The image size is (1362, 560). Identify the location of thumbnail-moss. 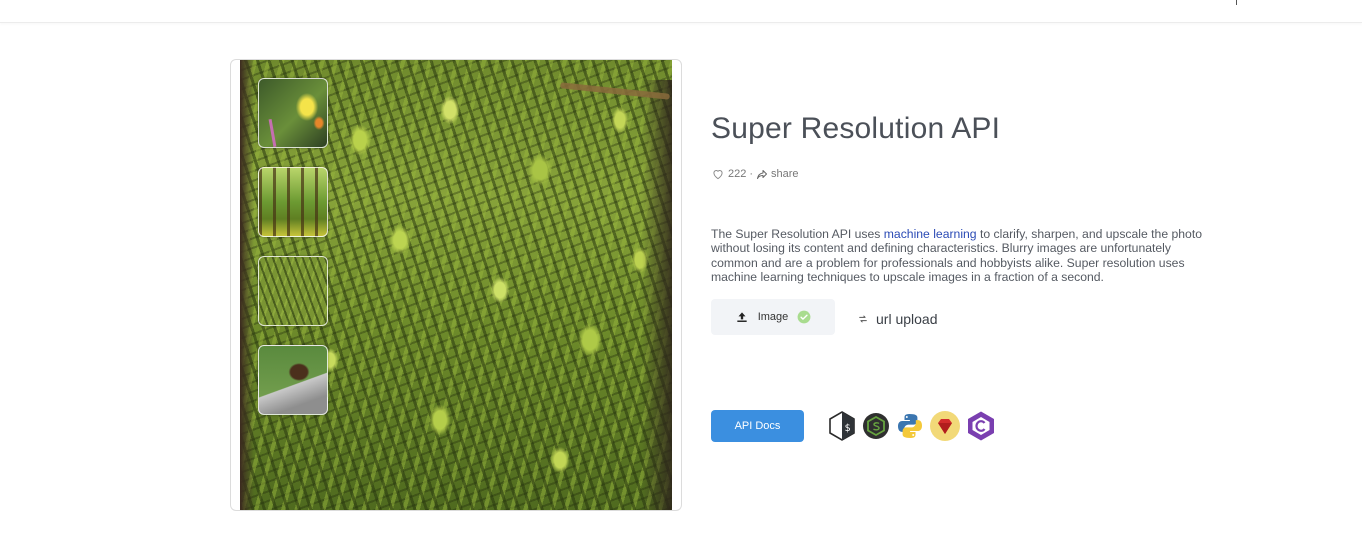
(293, 291).